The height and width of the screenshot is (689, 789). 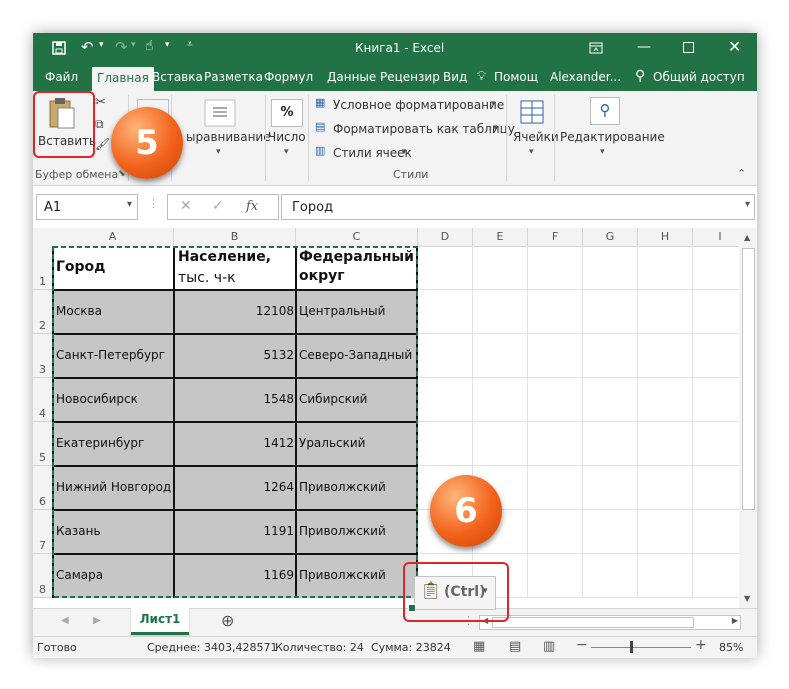 I want to click on header-district: Федеральный, so click(x=356, y=257).